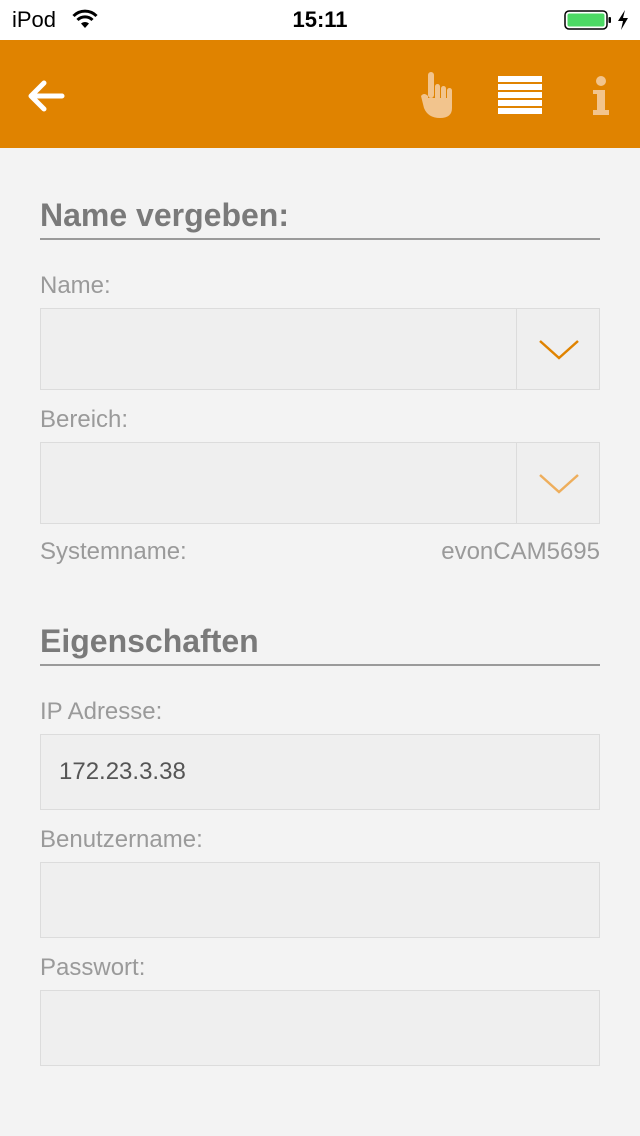  I want to click on clock: 15:11, so click(320, 19).